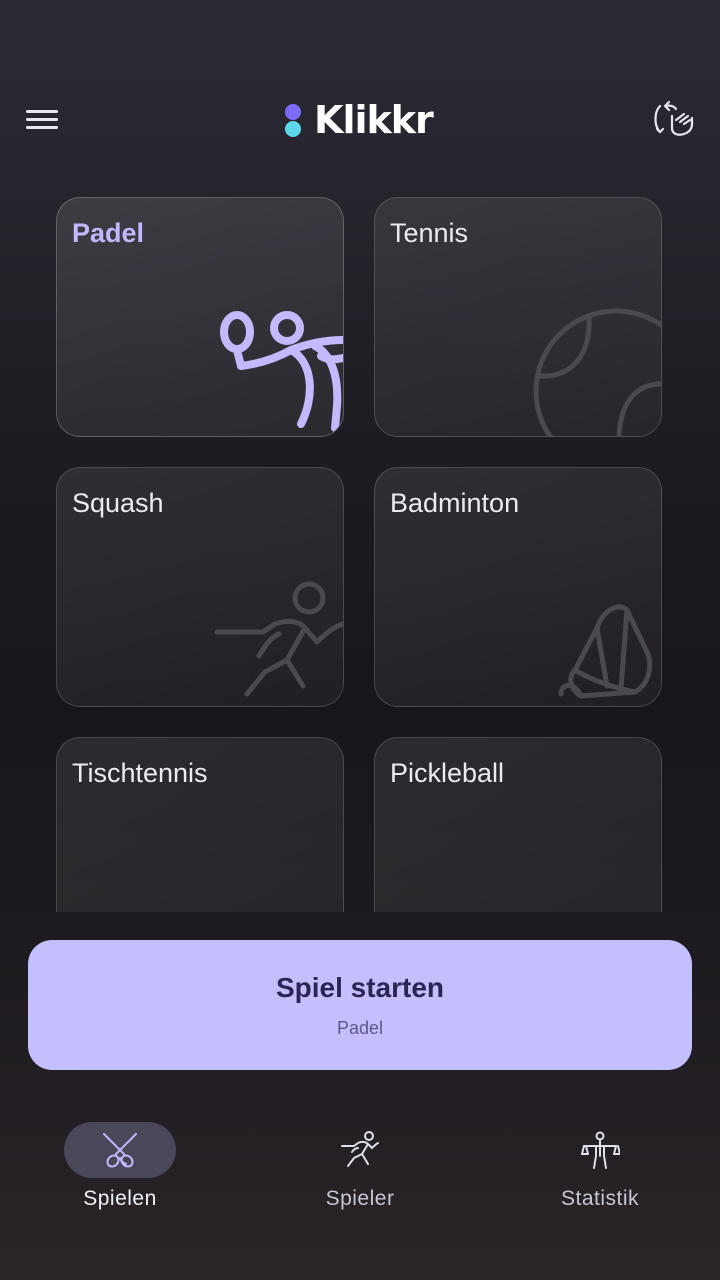 This screenshot has width=720, height=1280. I want to click on nav-label: Statistik, so click(600, 1198).